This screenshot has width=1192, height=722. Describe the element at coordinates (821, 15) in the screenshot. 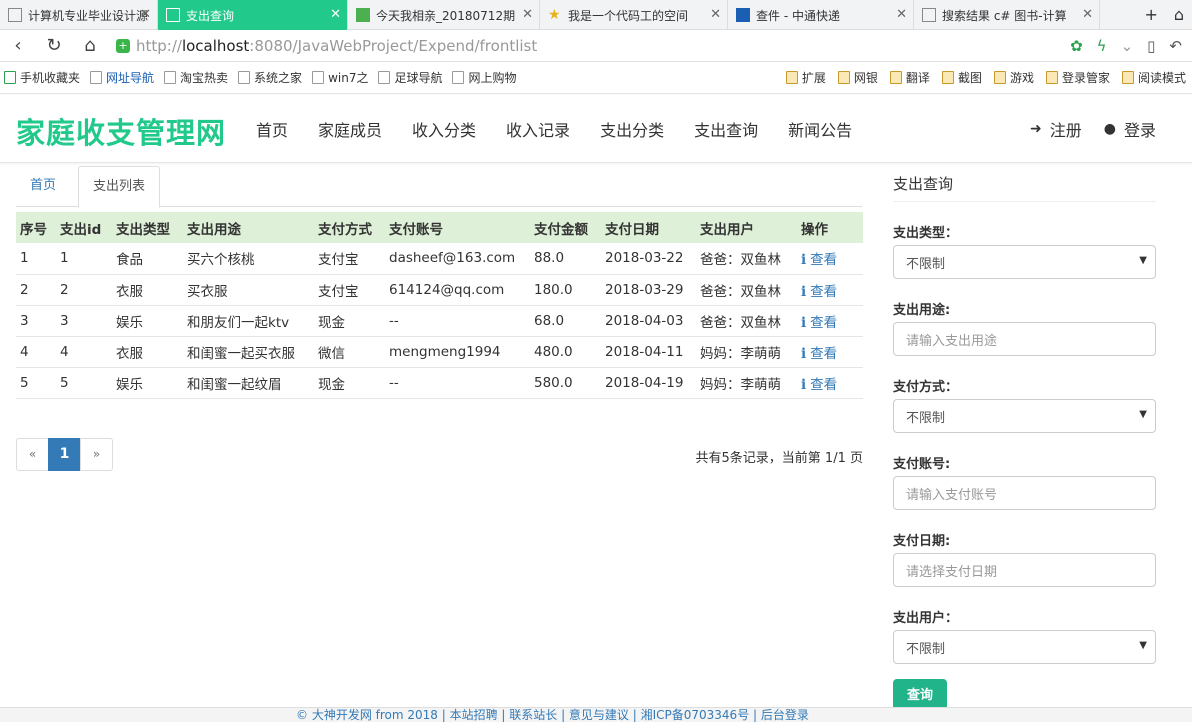

I see `browser-tab: 查件 - 中通快递 ✕` at that location.